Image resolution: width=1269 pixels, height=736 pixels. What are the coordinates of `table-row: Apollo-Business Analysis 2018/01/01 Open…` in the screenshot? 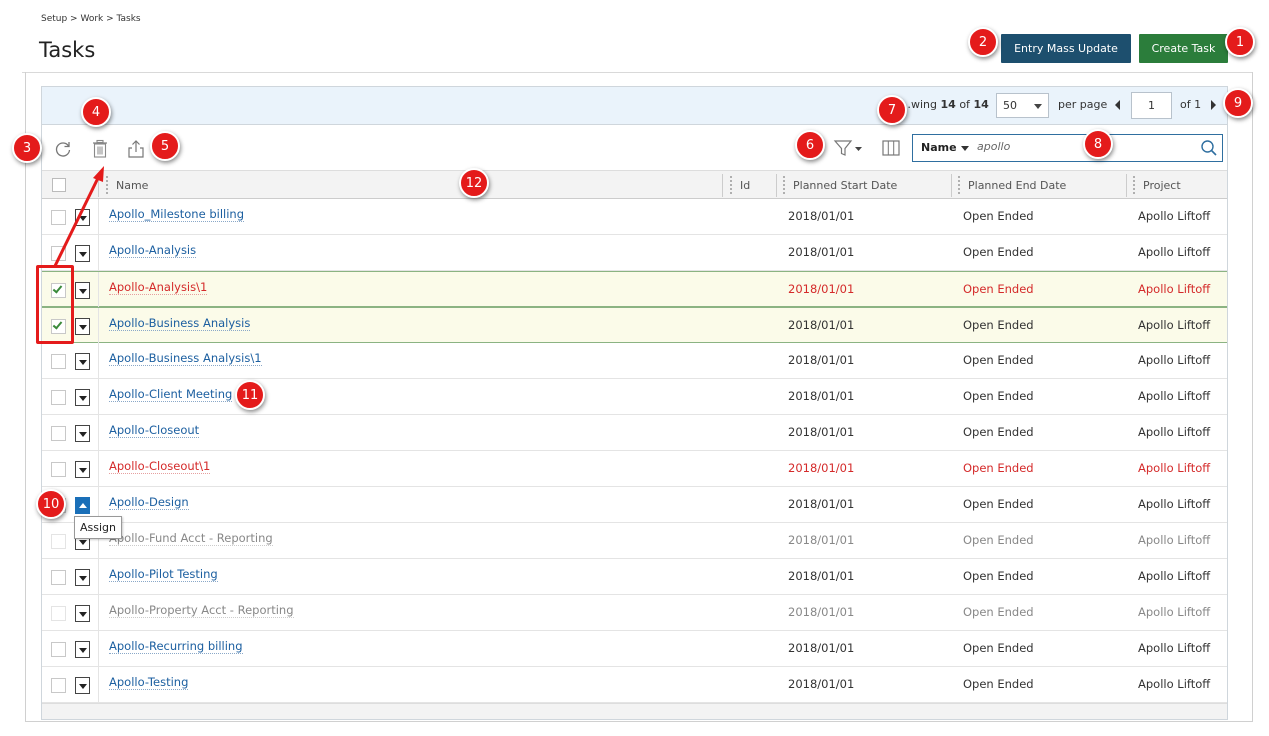 It's located at (634, 325).